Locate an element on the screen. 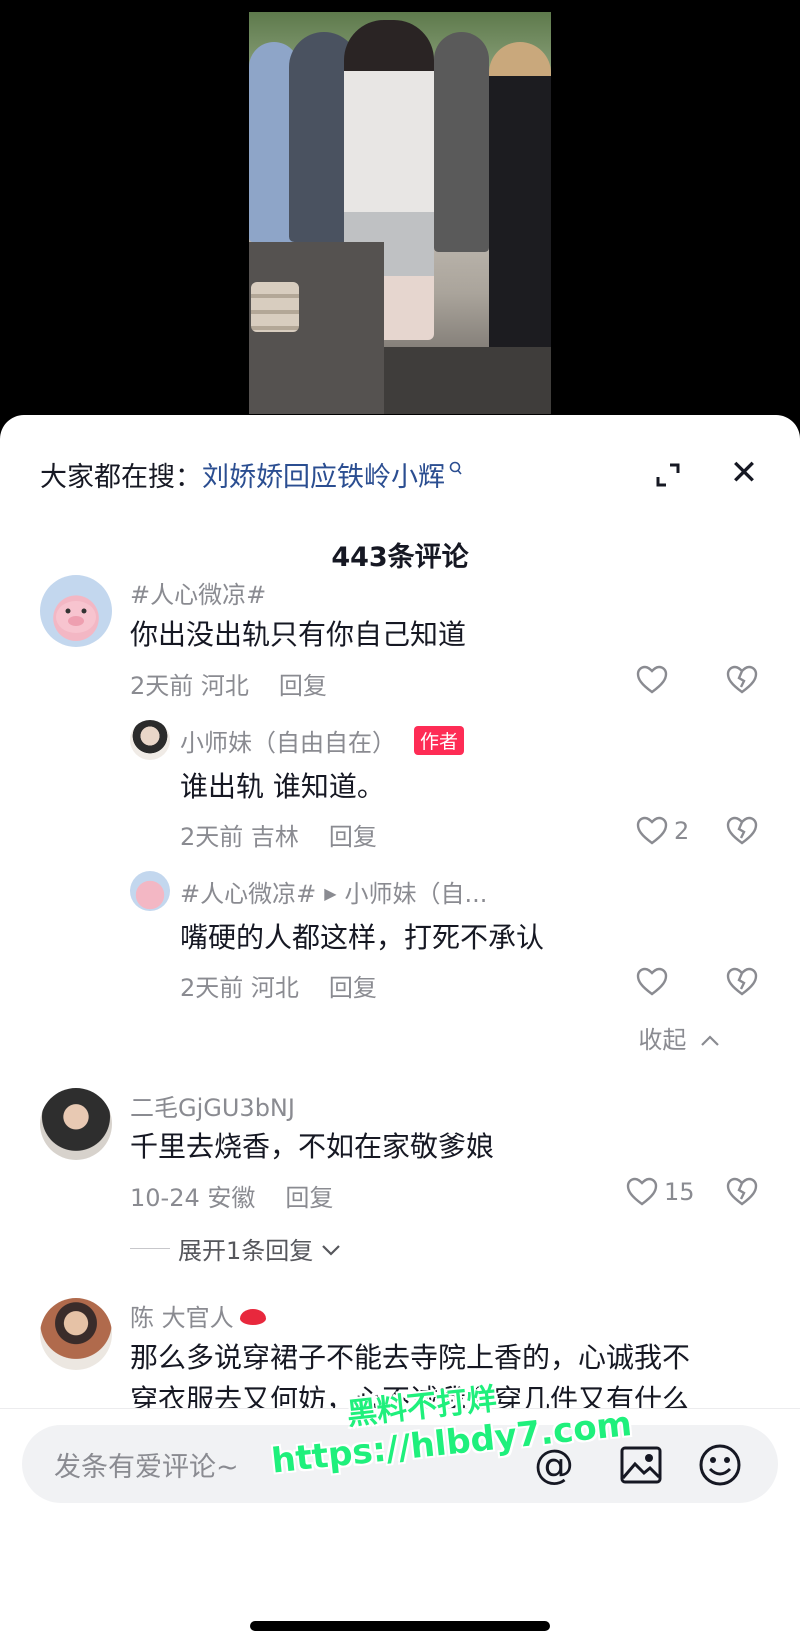 This screenshot has width=800, height=1648. comment-count: 443条评论 is located at coordinates (400, 557).